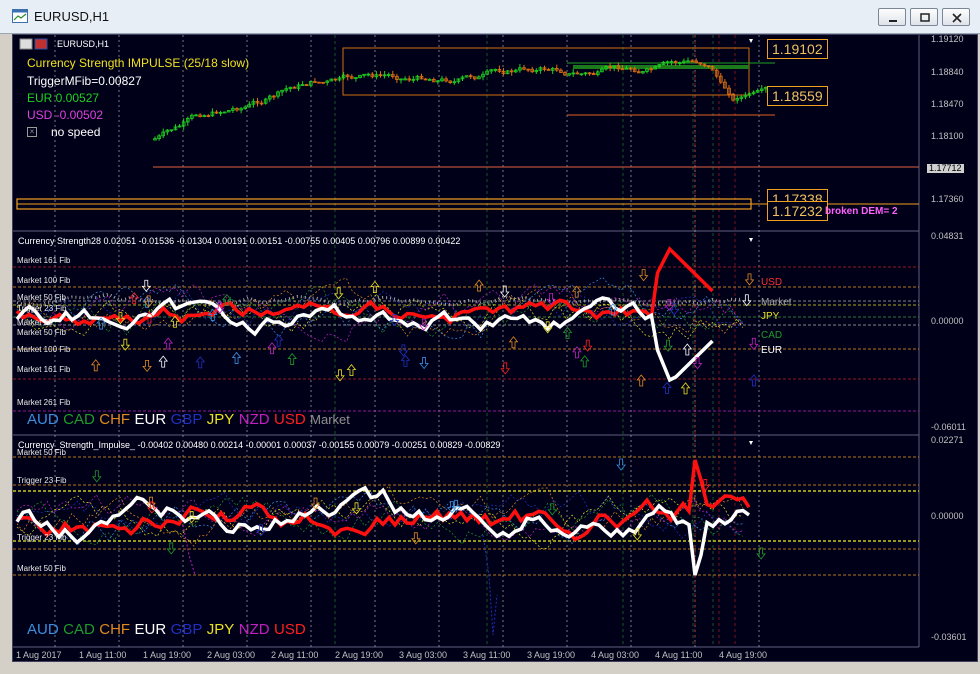 Image resolution: width=980 pixels, height=674 pixels. What do you see at coordinates (947, 136) in the screenshot?
I see `price-tick: 1.18100` at bounding box center [947, 136].